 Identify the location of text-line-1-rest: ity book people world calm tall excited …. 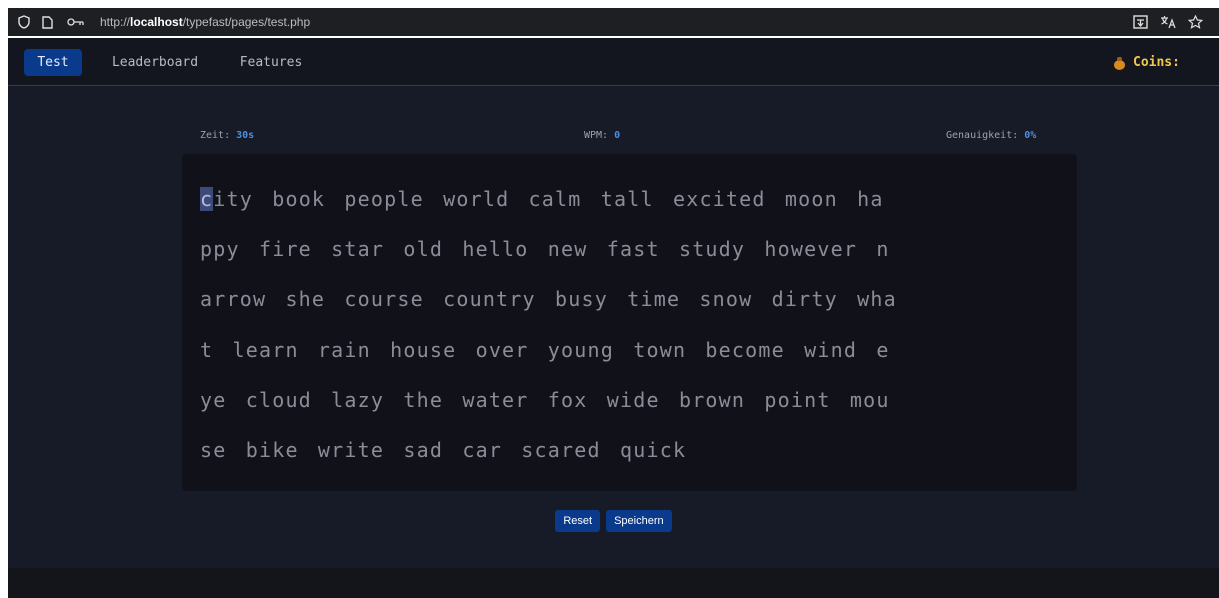
(548, 199).